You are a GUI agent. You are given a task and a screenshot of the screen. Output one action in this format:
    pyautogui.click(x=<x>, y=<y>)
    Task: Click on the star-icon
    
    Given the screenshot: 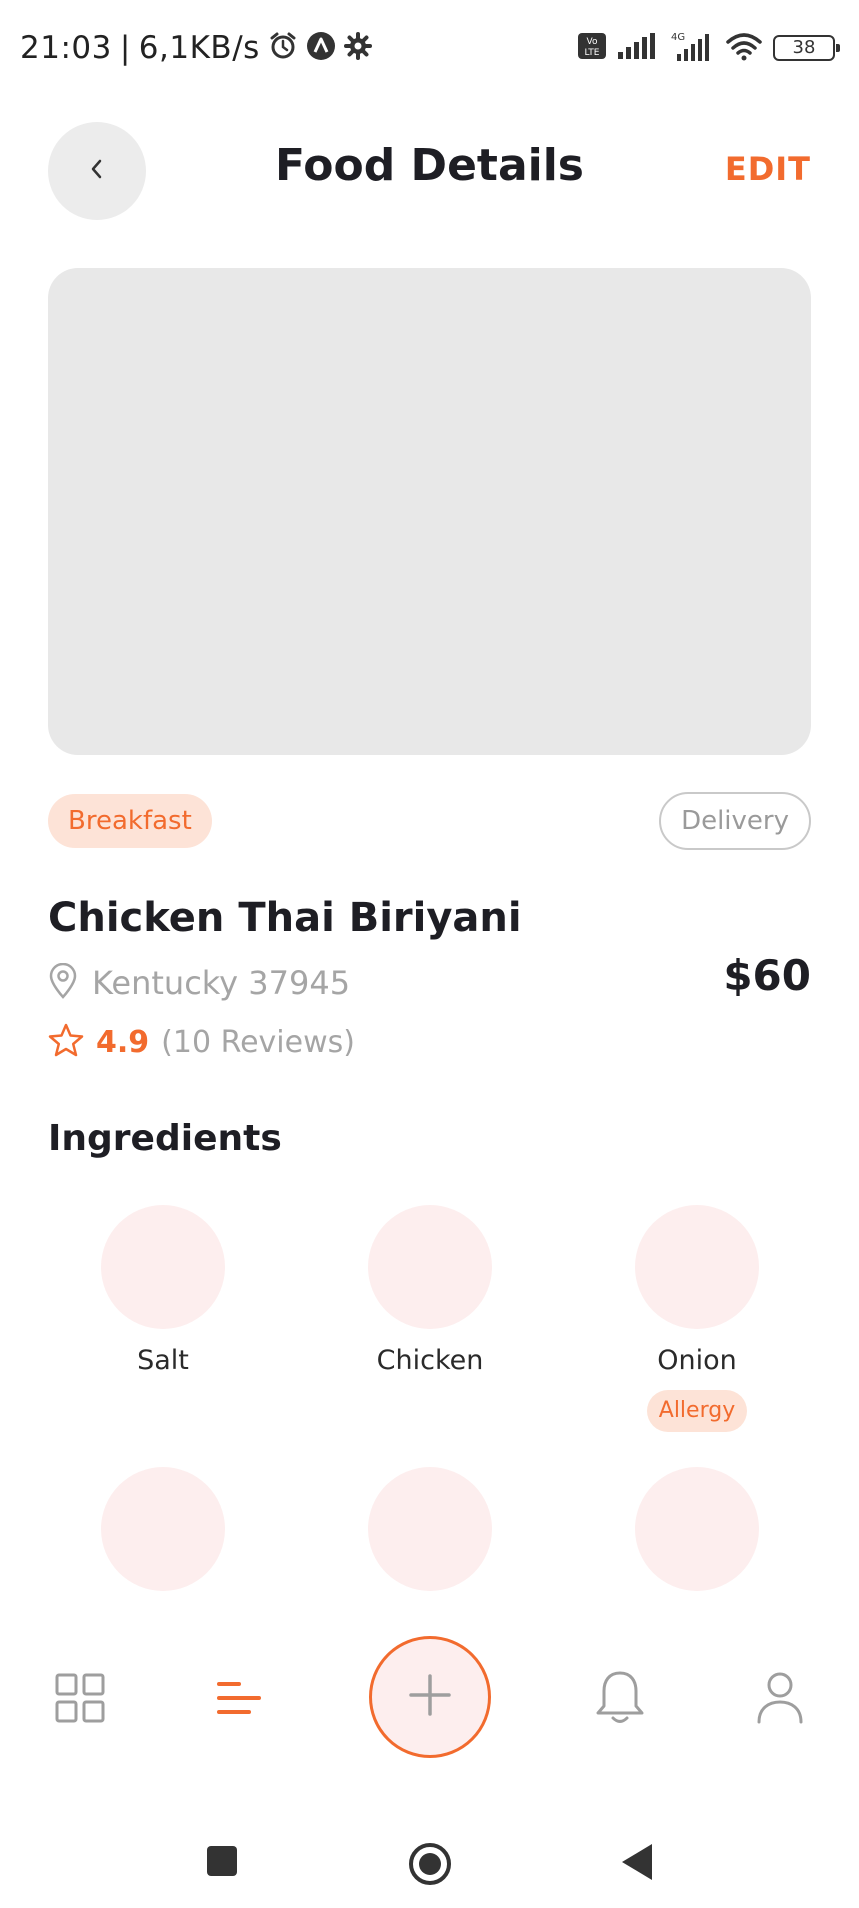 What is the action you would take?
    pyautogui.click(x=66, y=1042)
    